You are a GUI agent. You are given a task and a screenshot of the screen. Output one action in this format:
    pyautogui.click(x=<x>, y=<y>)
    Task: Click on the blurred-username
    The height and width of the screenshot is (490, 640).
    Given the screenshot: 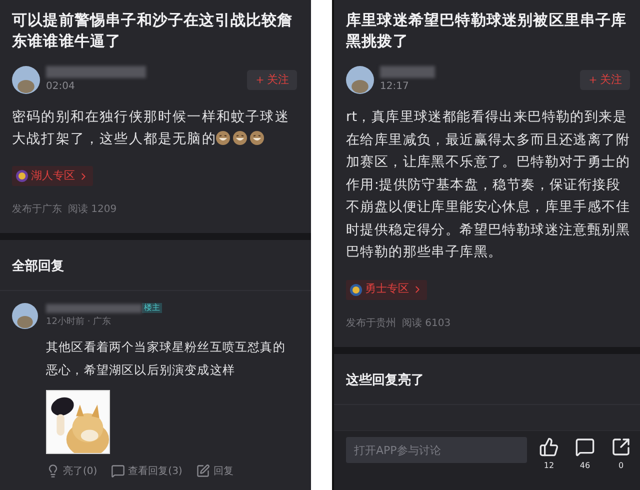 What is the action you would take?
    pyautogui.click(x=407, y=72)
    